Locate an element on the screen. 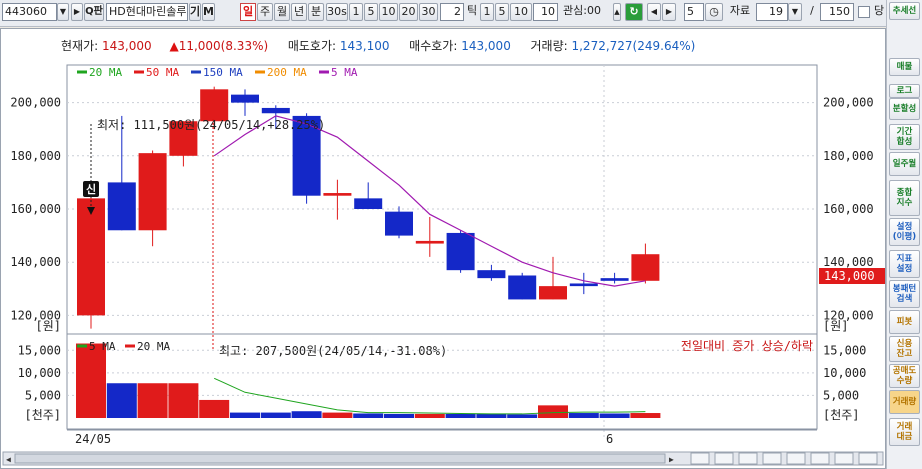 The height and width of the screenshot is (469, 922). data-count-input: 19 is located at coordinates (772, 12).